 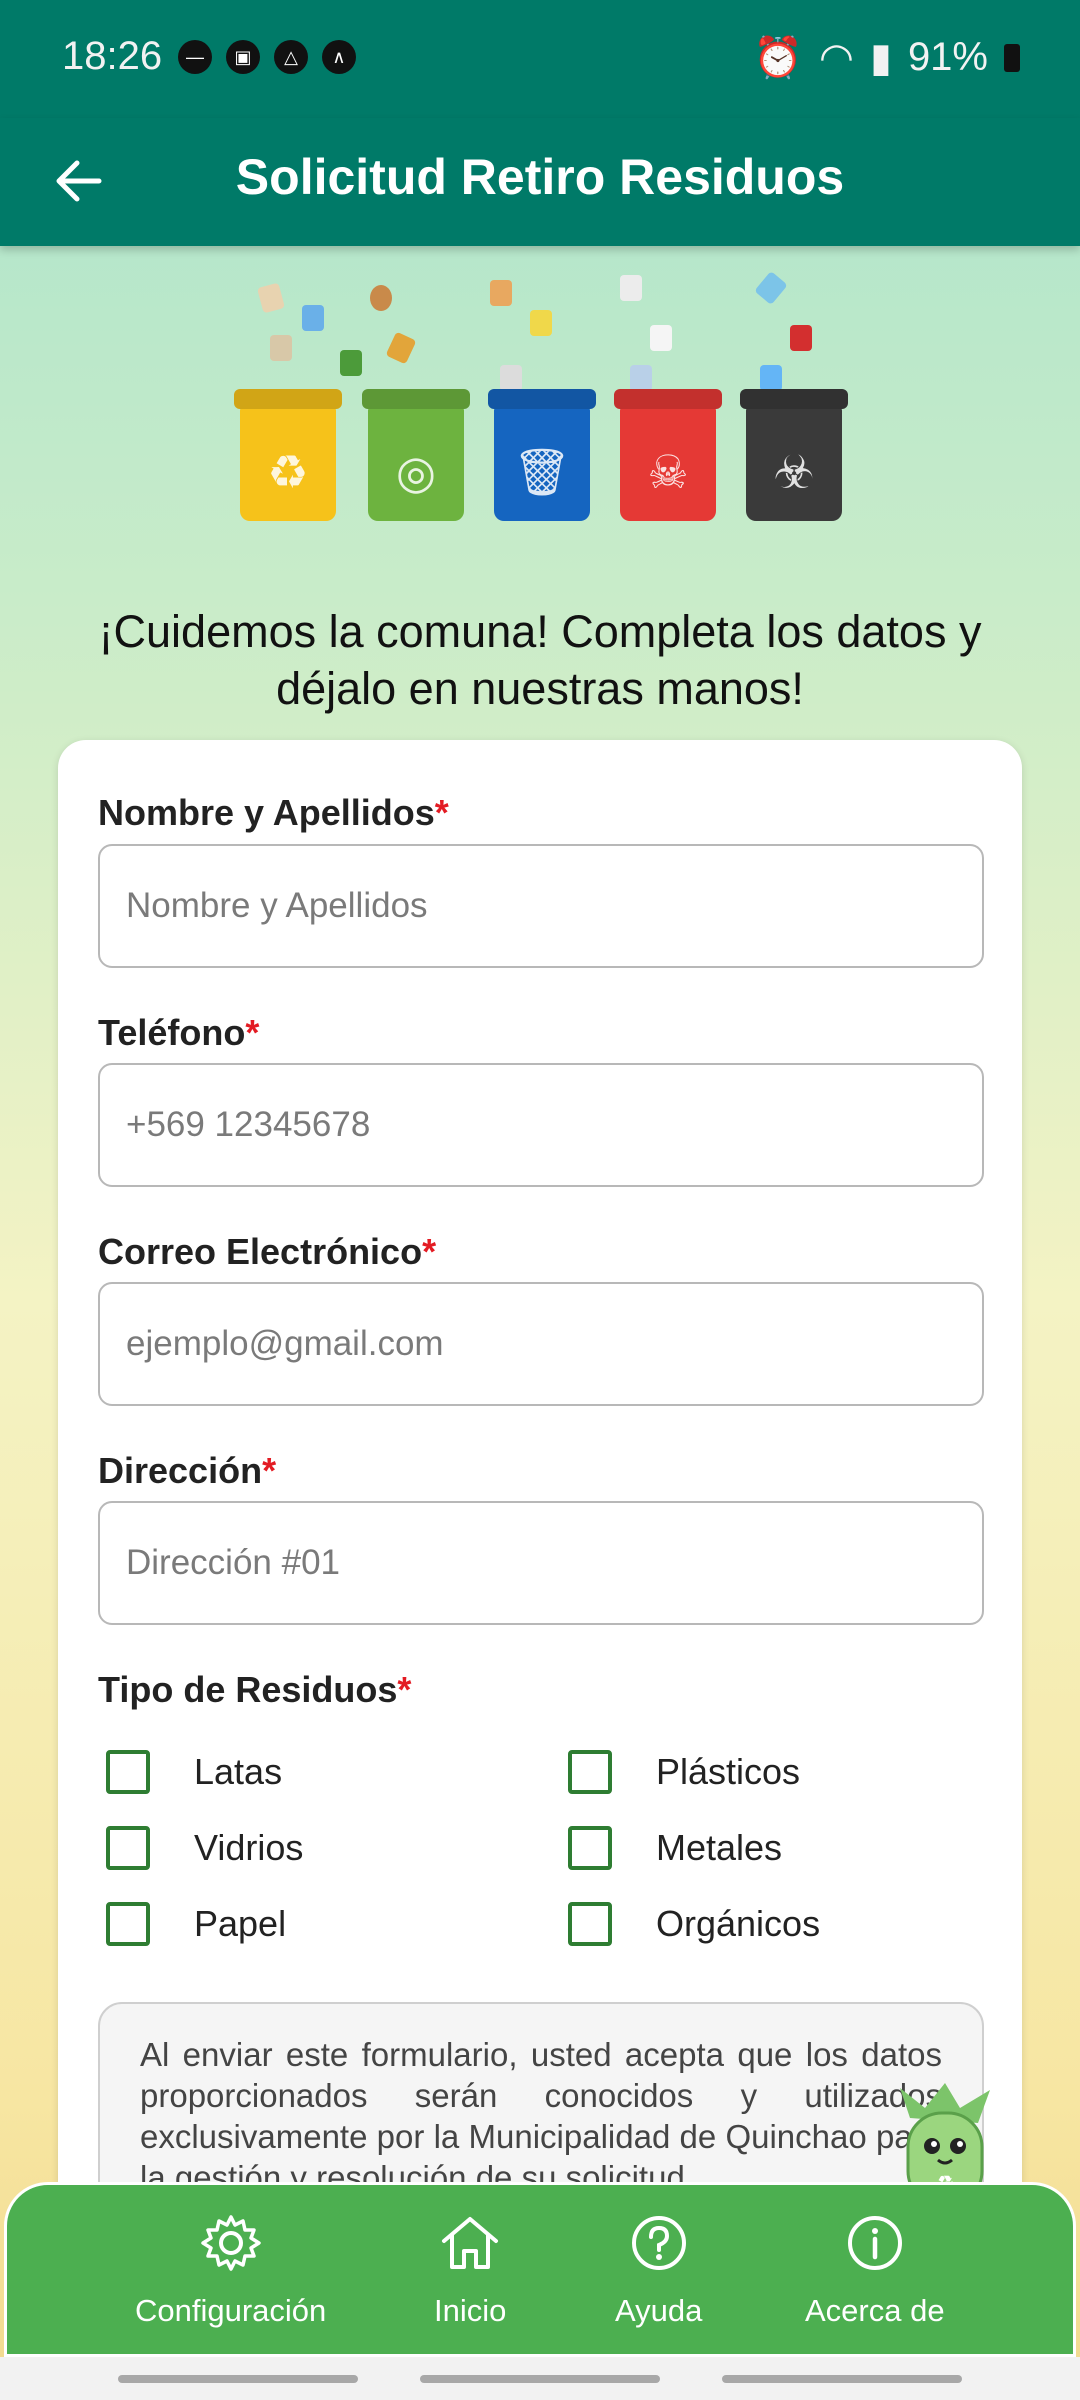 What do you see at coordinates (771, 288) in the screenshot?
I see `syringe-icon` at bounding box center [771, 288].